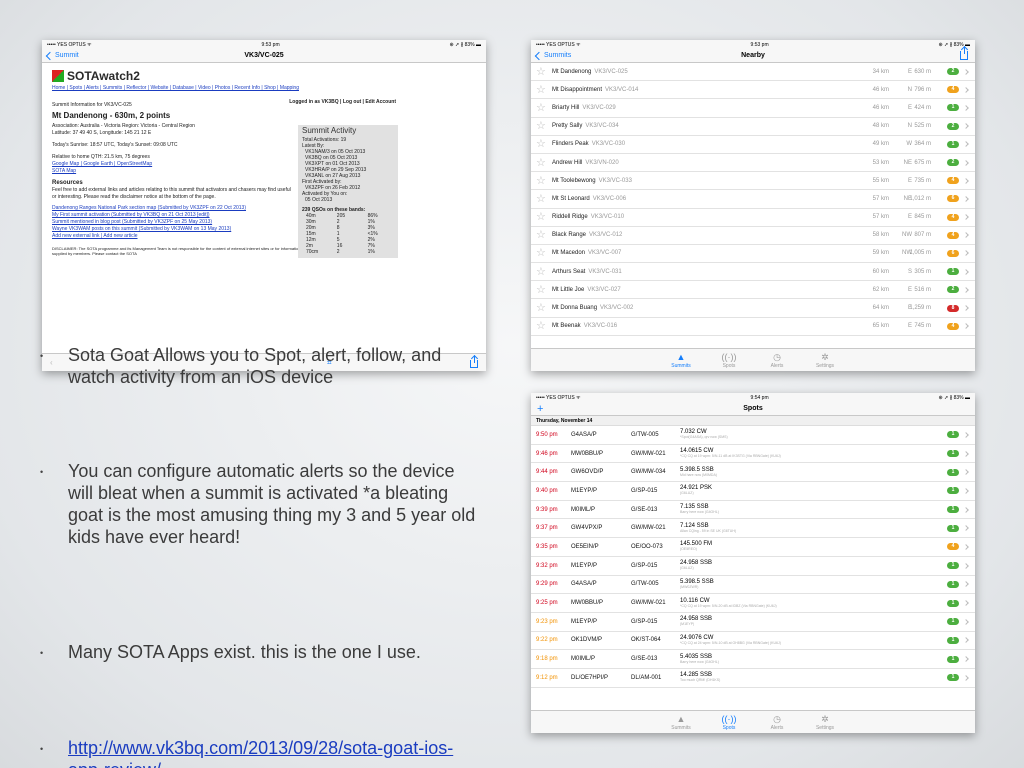 The width and height of the screenshot is (1024, 768). Describe the element at coordinates (753, 236) in the screenshot. I see `summit-row: ☆ Black Range VK3/VC-012 58 km NW 807 m4` at that location.